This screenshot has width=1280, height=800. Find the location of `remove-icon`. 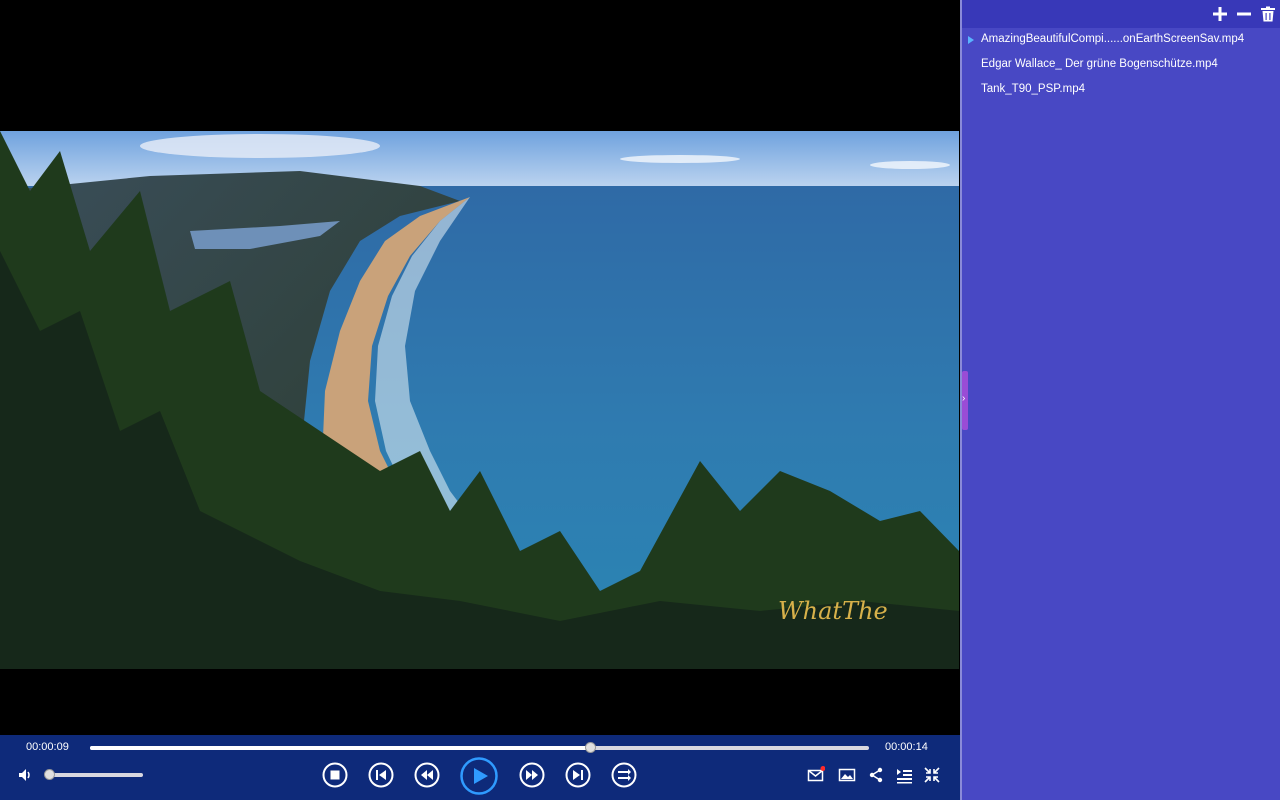

remove-icon is located at coordinates (1244, 14).